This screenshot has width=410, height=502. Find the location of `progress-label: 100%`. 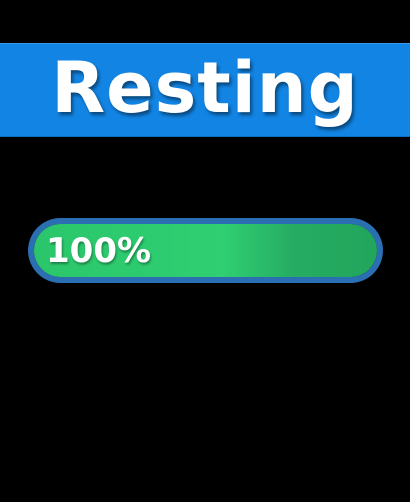

progress-label: 100% is located at coordinates (99, 250).